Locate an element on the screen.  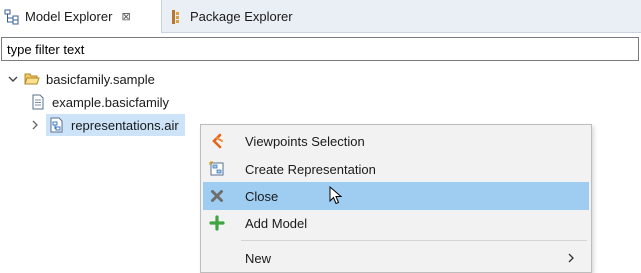
open-folder-icon is located at coordinates (32, 79).